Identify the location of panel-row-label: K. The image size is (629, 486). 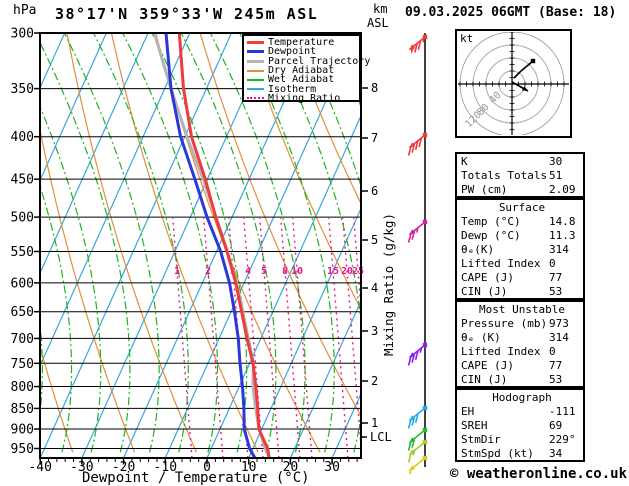
(464, 161).